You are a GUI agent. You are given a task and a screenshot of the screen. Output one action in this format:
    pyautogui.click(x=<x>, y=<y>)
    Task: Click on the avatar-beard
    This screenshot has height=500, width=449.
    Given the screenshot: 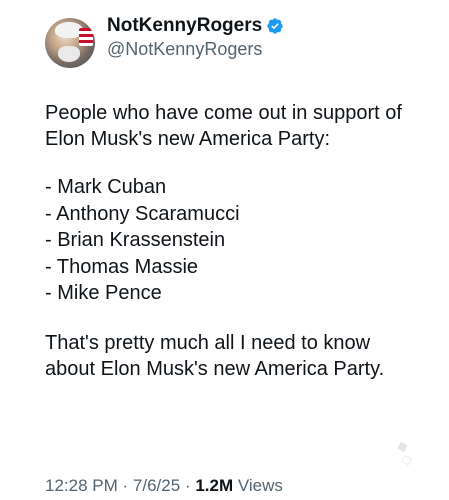 What is the action you would take?
    pyautogui.click(x=69, y=54)
    